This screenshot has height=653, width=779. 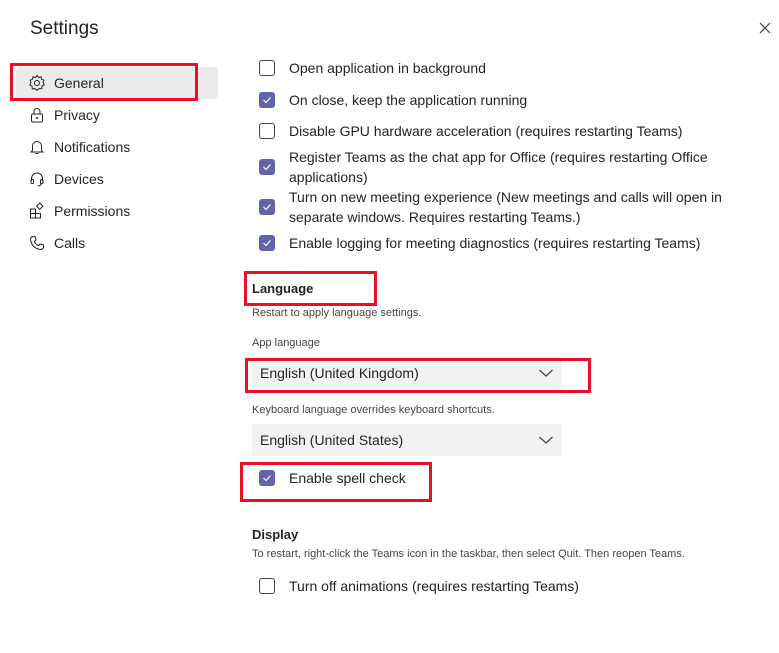 I want to click on keyboard-language-select: English (United States), so click(x=407, y=440).